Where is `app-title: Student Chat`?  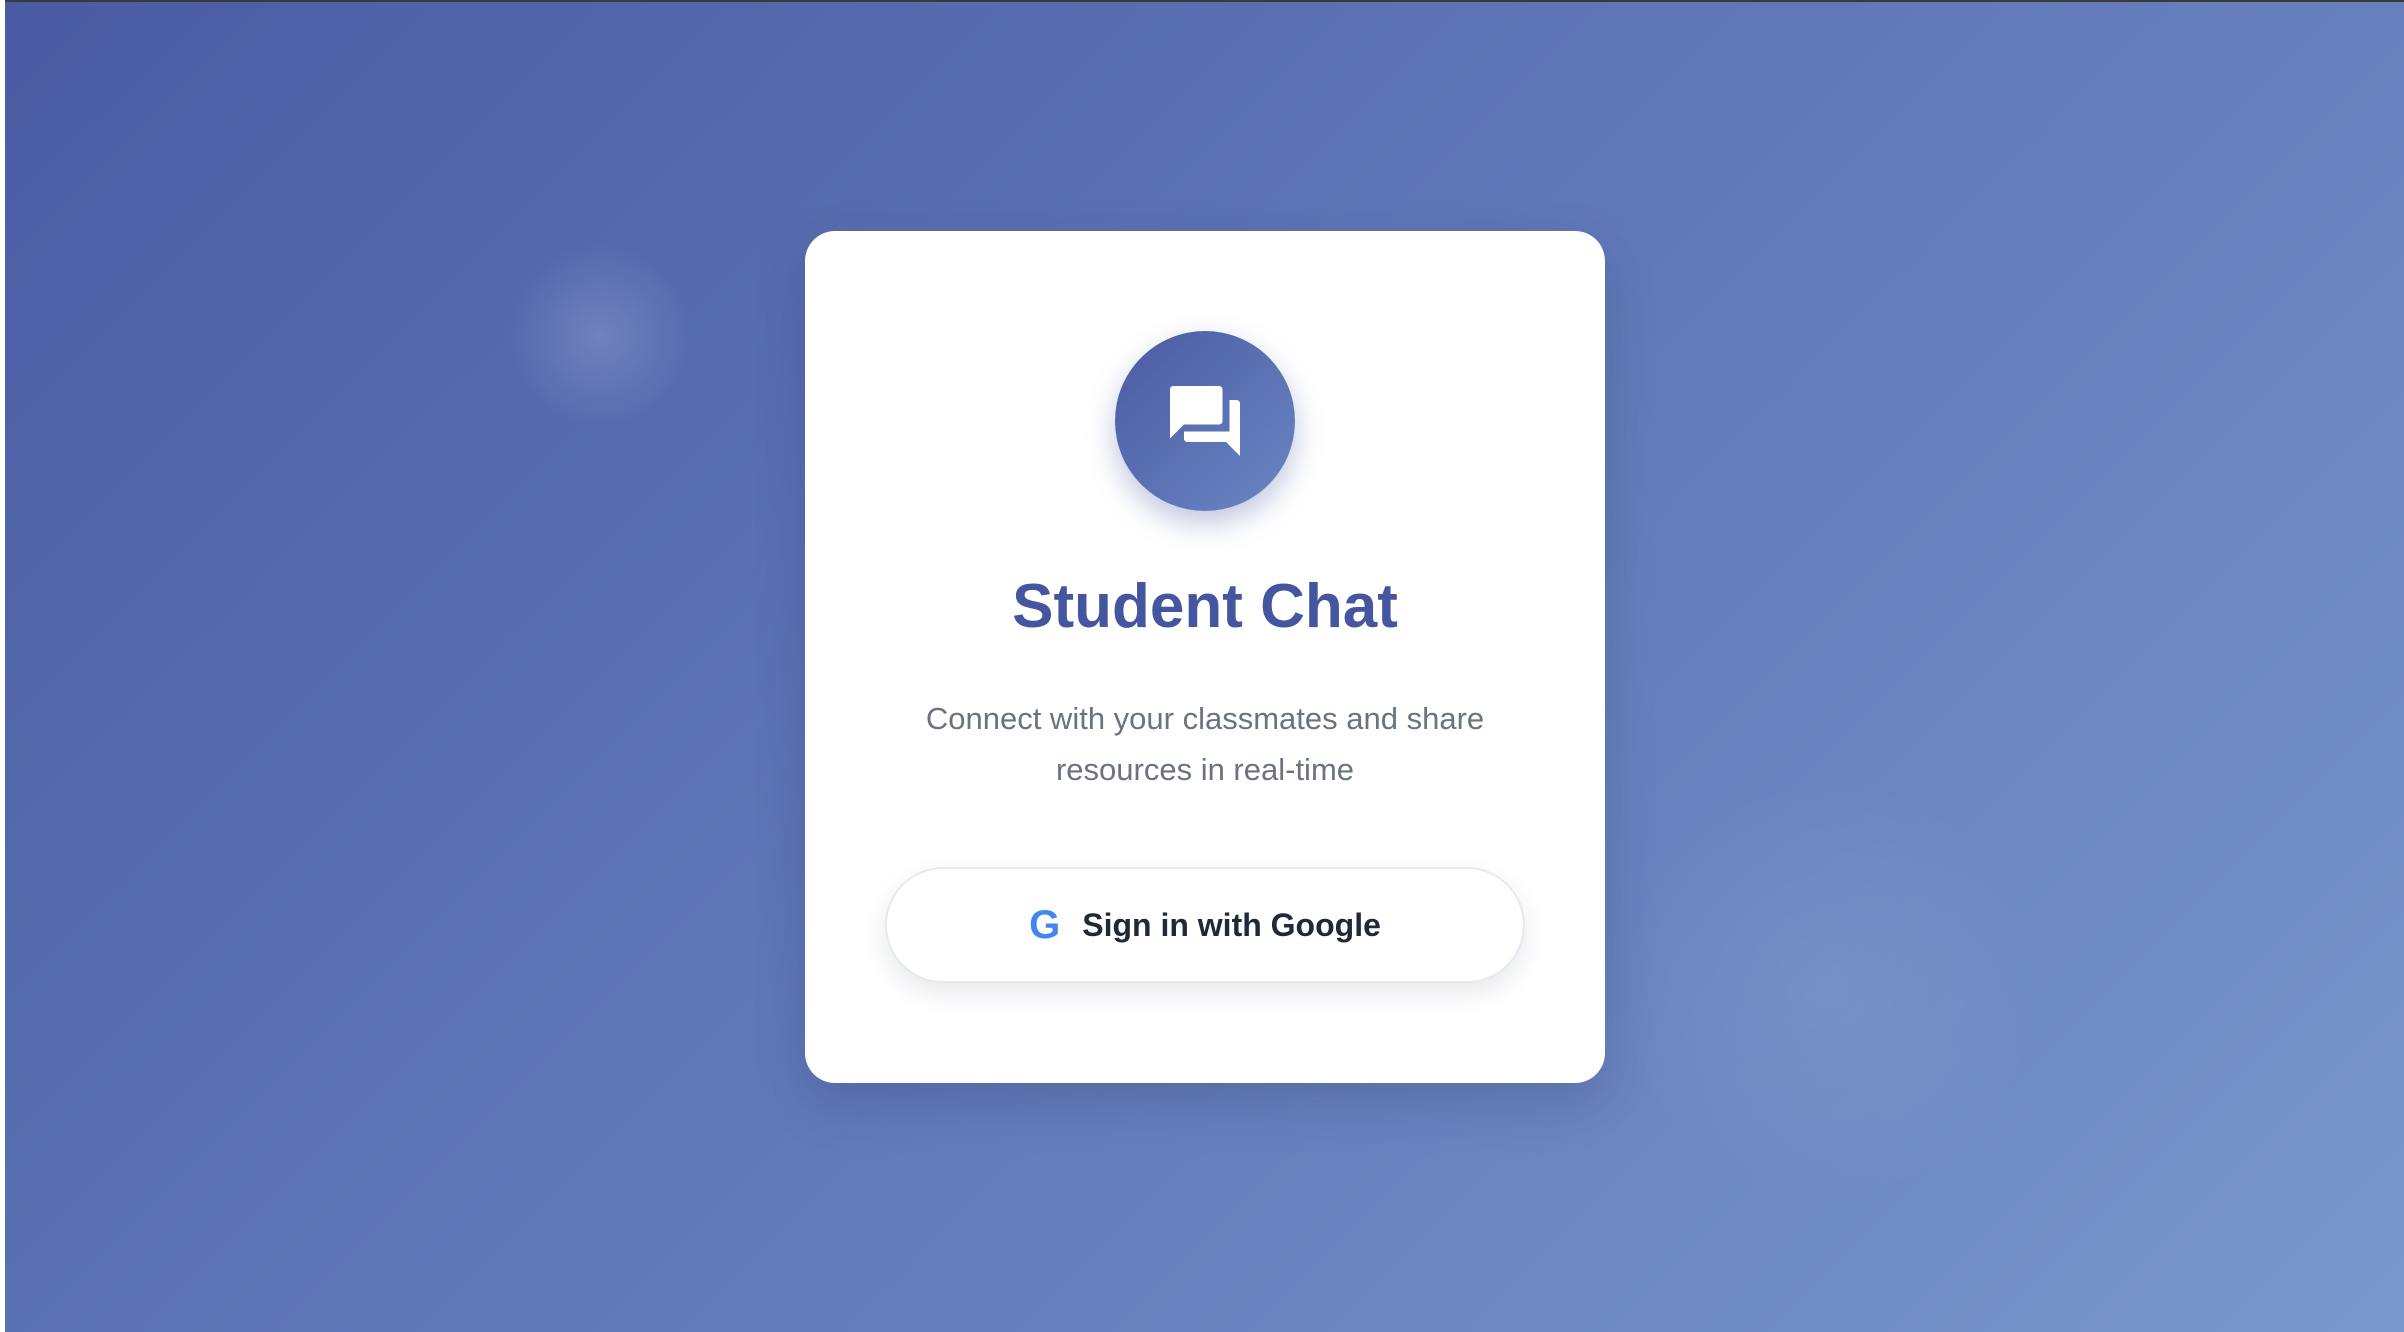
app-title: Student Chat is located at coordinates (1205, 606).